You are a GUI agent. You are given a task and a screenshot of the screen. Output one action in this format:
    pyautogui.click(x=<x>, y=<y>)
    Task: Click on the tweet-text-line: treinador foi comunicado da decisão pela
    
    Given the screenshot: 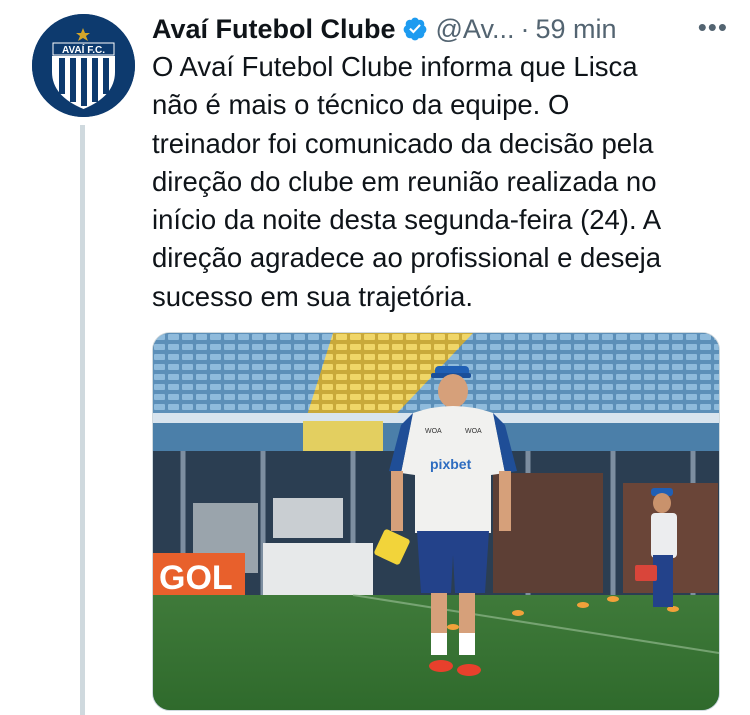 What is the action you would take?
    pyautogui.click(x=403, y=143)
    